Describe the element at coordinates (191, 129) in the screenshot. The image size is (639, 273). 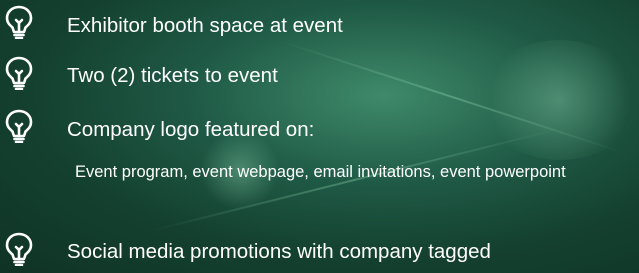
I see `list-item-text: Company logo featured on:` at that location.